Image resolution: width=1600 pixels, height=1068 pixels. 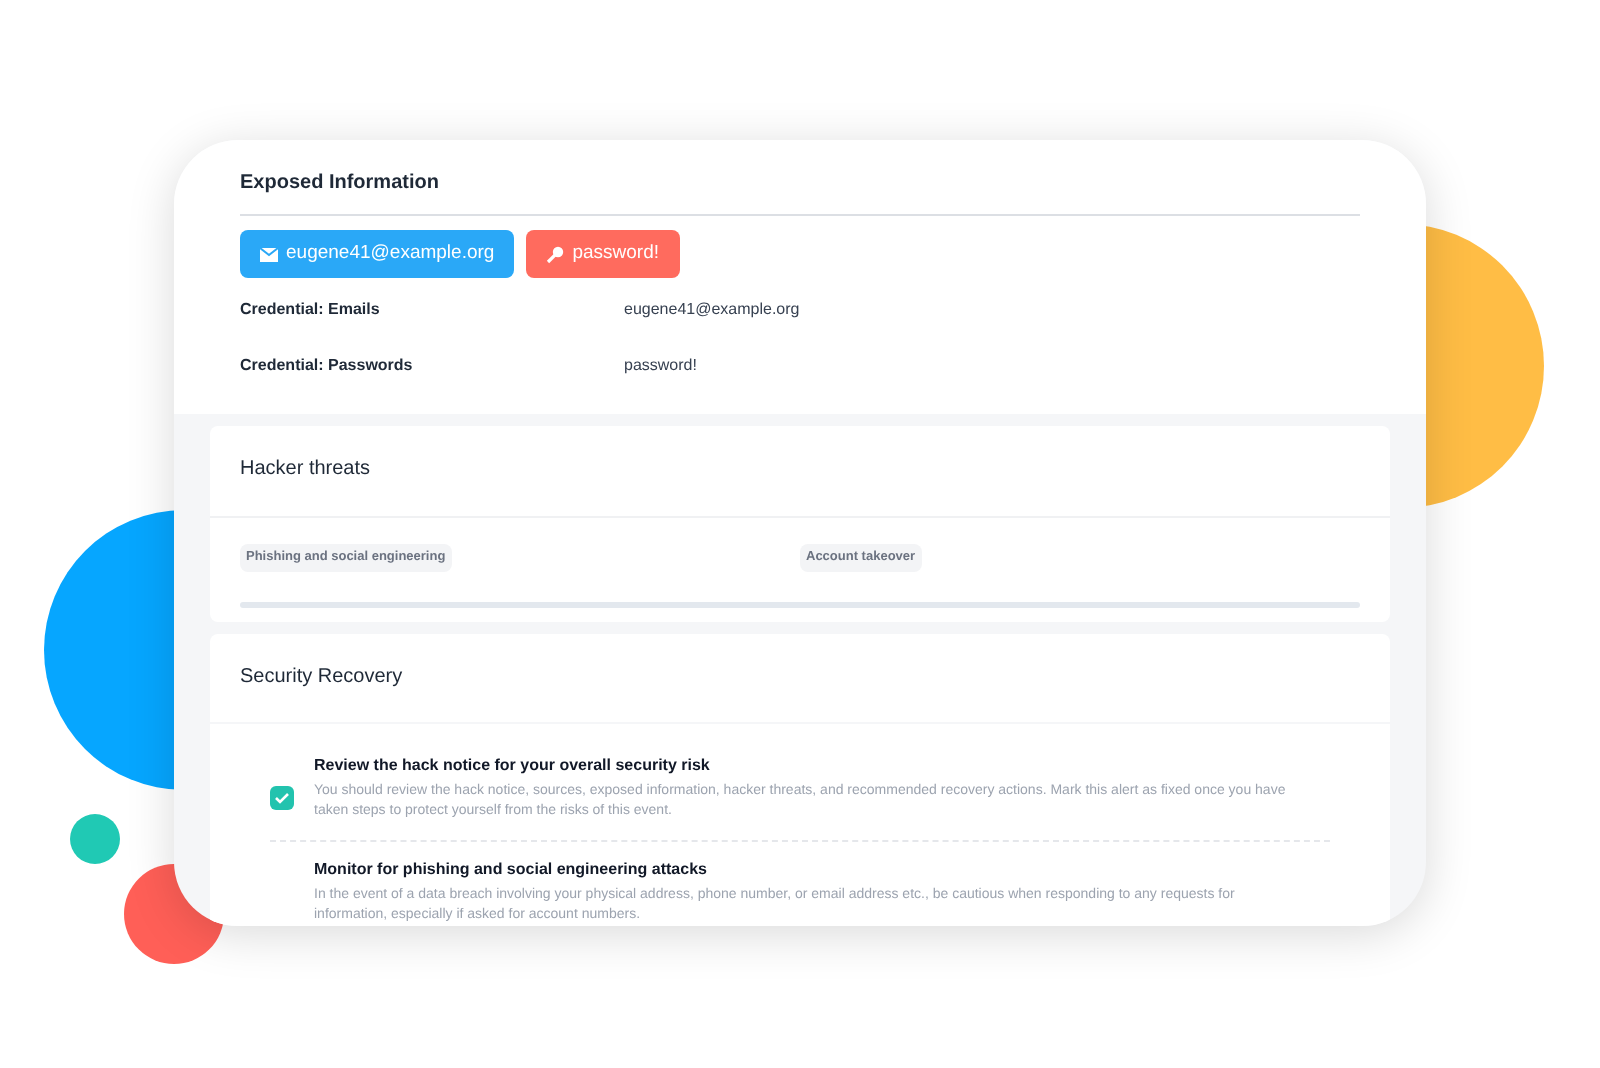 What do you see at coordinates (800, 678) in the screenshot?
I see `section-title: Security Recovery` at bounding box center [800, 678].